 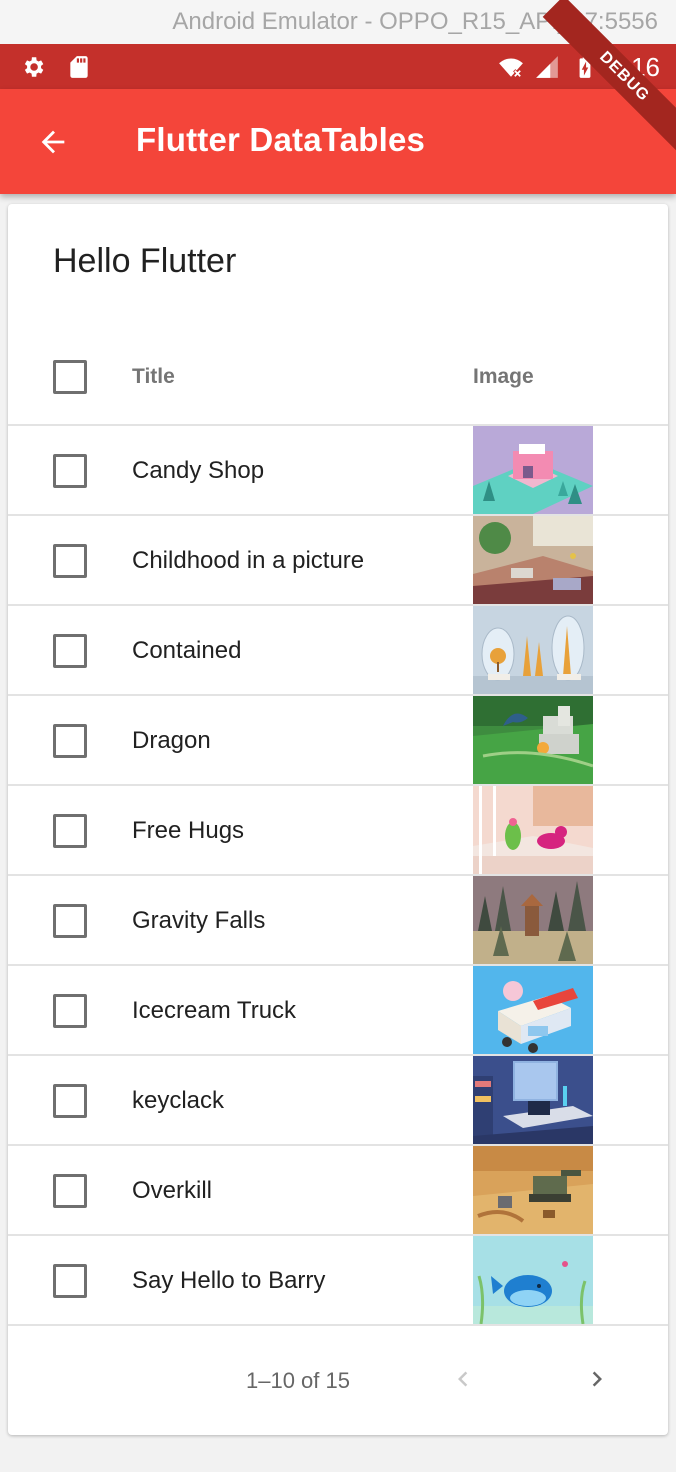 I want to click on row-title: Overkill, so click(x=172, y=1190).